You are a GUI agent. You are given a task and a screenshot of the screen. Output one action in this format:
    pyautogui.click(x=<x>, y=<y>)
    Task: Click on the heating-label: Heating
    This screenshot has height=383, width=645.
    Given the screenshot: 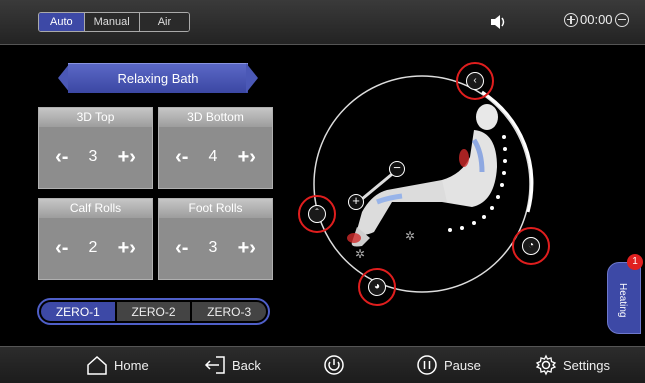 What is the action you would take?
    pyautogui.click(x=622, y=300)
    